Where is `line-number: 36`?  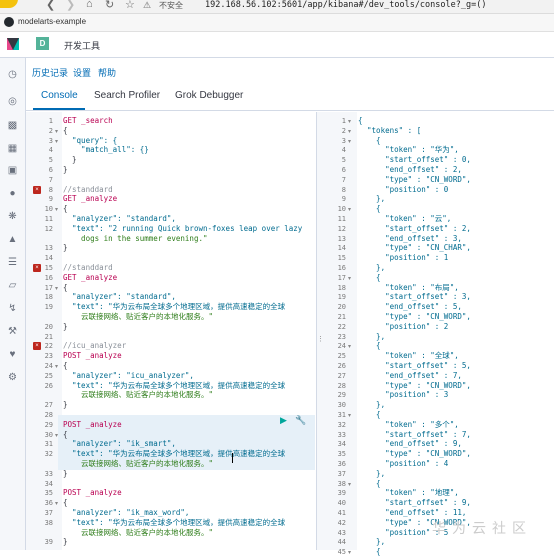 line-number: 36 is located at coordinates (48, 503).